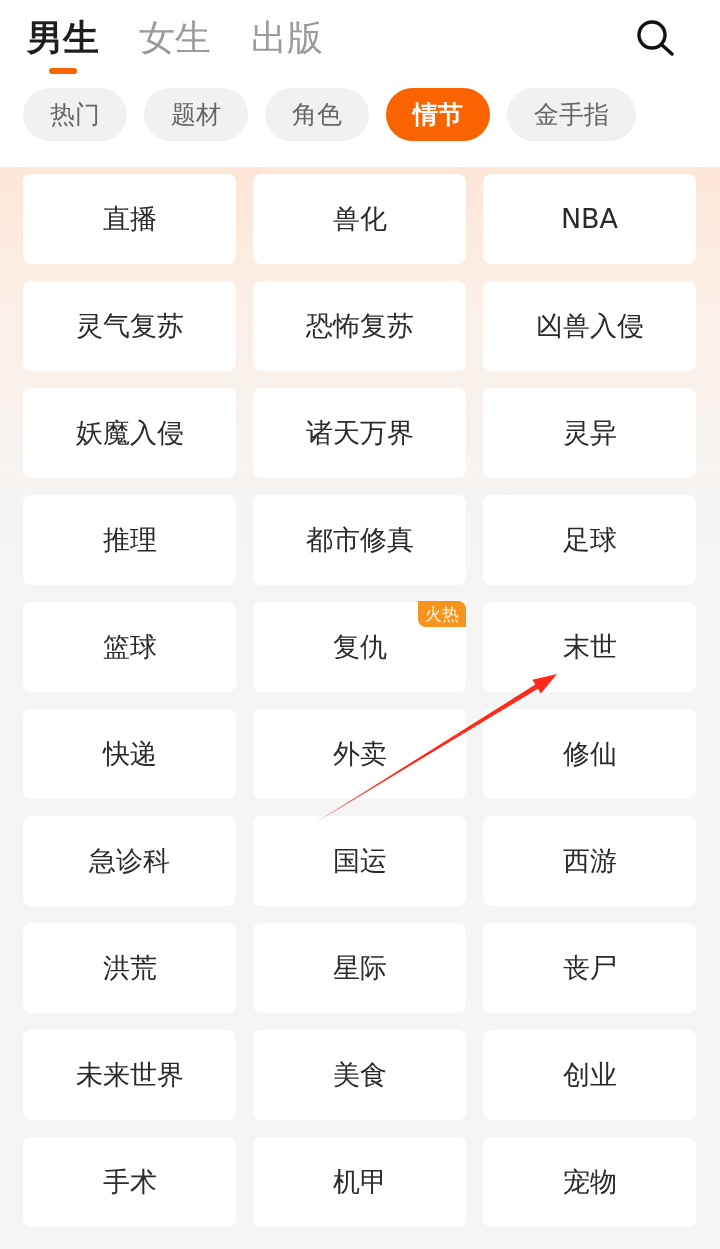  I want to click on tag-button: 星际, so click(359, 968).